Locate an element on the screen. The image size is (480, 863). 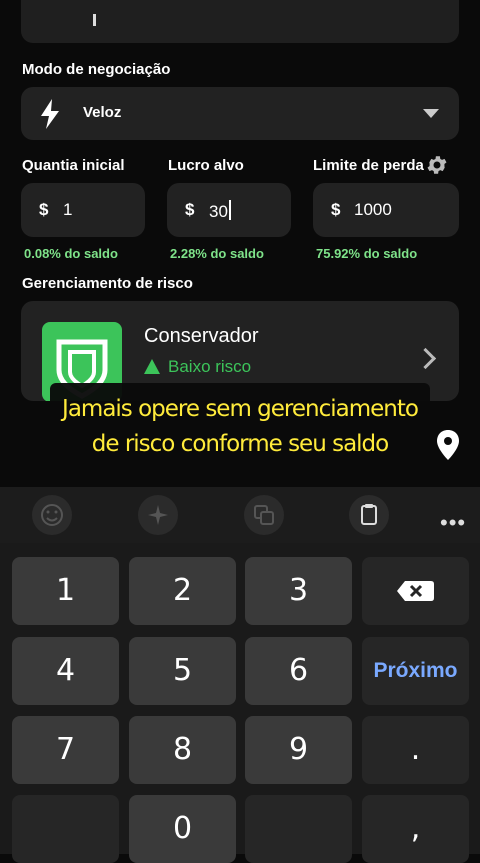
risk-level-text: Baixo risco is located at coordinates (210, 366).